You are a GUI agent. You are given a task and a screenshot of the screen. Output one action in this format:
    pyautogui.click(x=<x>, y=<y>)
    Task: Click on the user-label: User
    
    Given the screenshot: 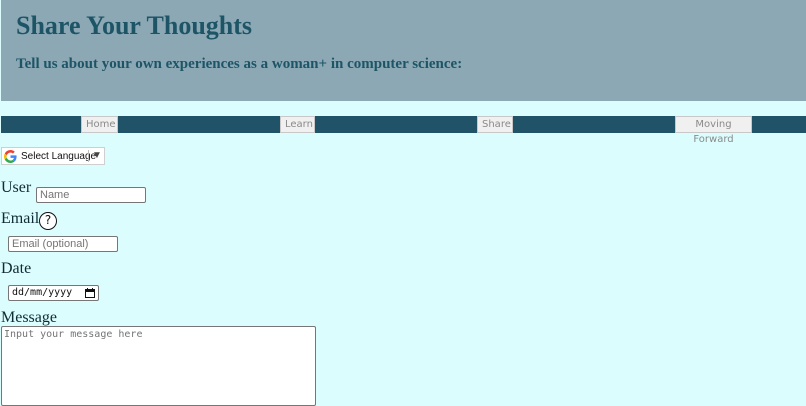 What is the action you would take?
    pyautogui.click(x=16, y=187)
    